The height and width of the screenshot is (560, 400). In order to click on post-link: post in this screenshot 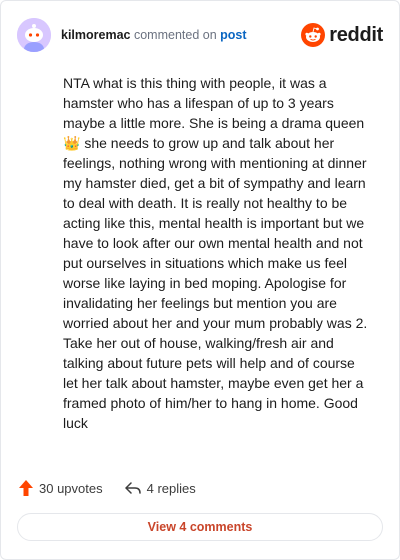, I will do `click(233, 35)`.